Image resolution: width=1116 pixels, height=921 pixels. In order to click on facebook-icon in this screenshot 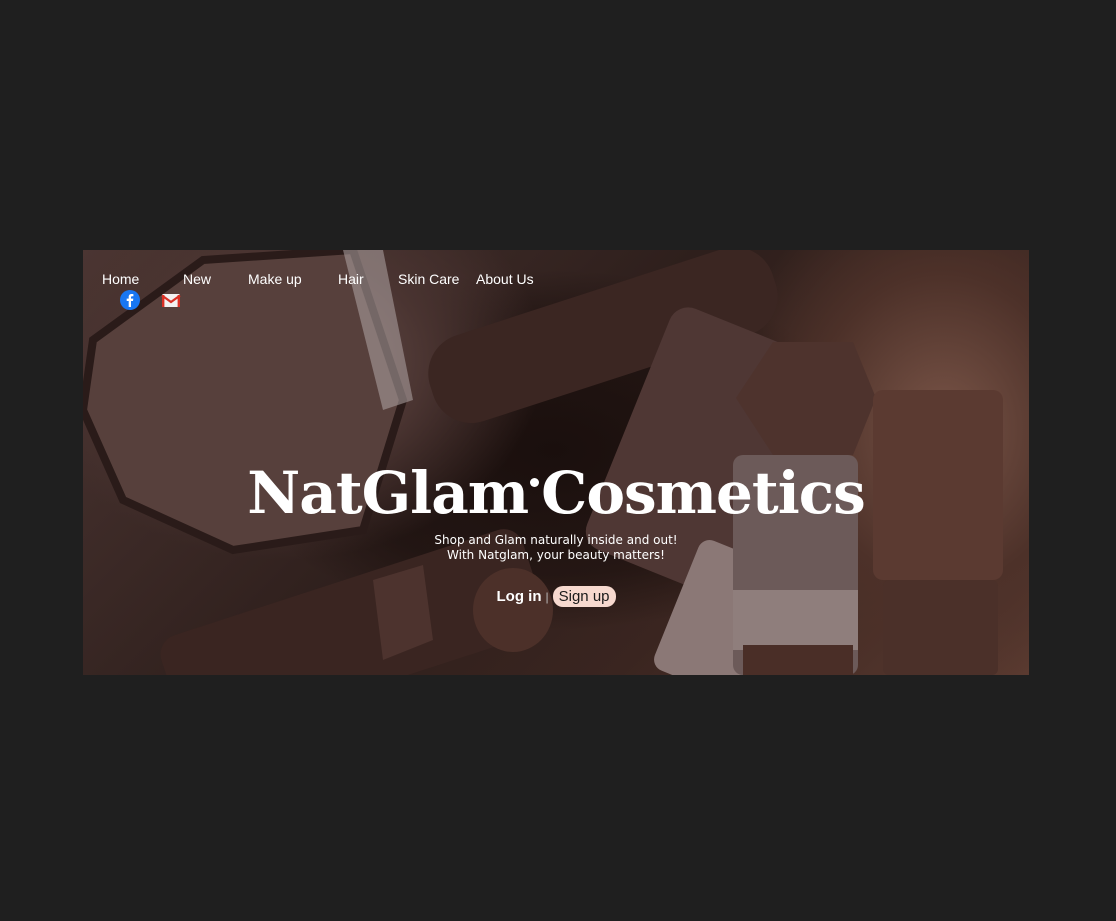, I will do `click(130, 300)`.